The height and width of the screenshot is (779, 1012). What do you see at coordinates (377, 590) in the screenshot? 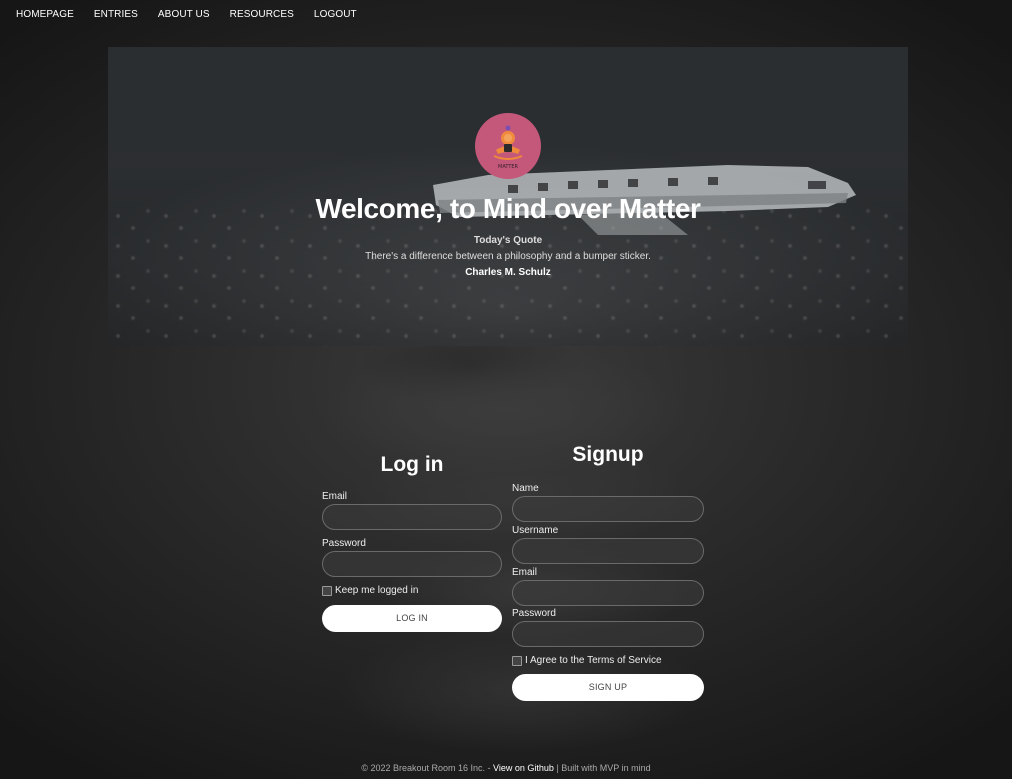
I see `keep-logged-in-label: Keep me logged in` at bounding box center [377, 590].